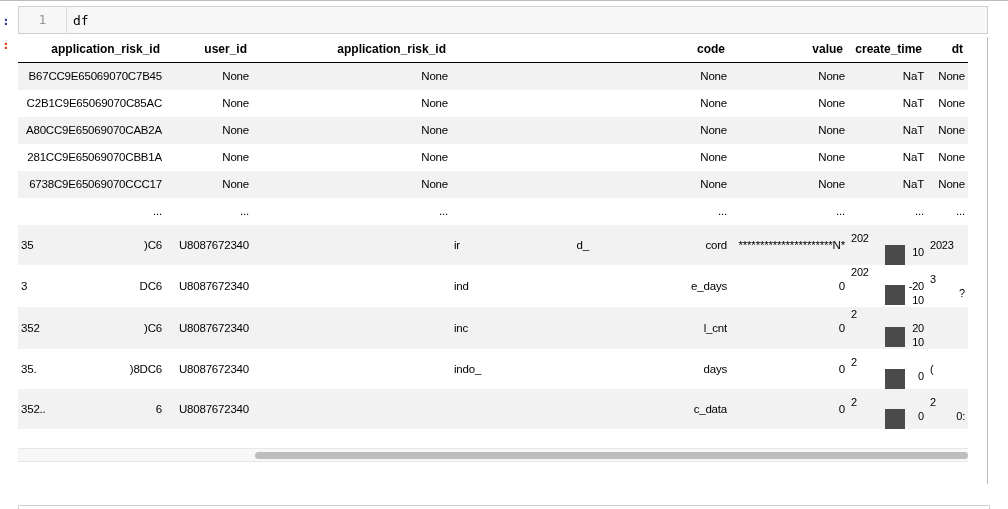 The height and width of the screenshot is (509, 1008). Describe the element at coordinates (947, 50) in the screenshot. I see `column-header: dt` at that location.